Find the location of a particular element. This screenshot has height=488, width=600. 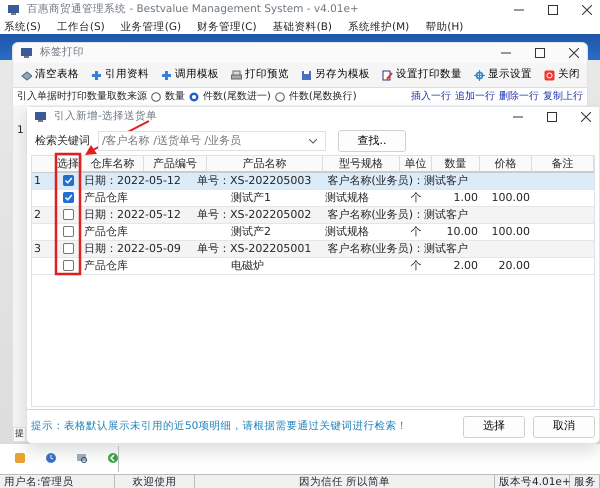

back-icon is located at coordinates (113, 458).